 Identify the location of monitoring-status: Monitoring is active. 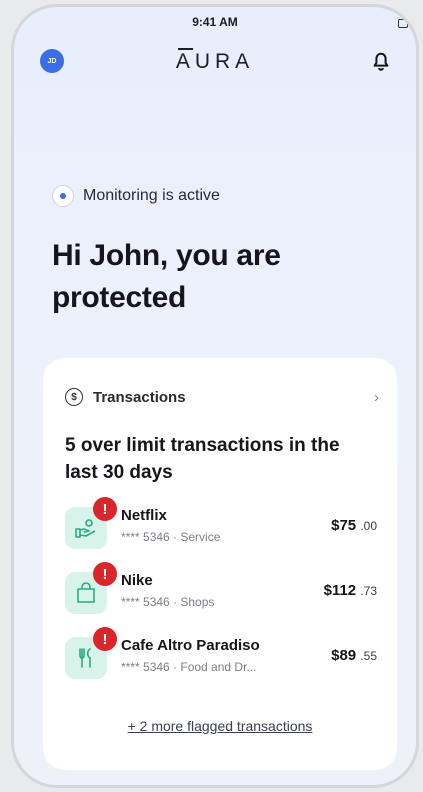
(136, 196).